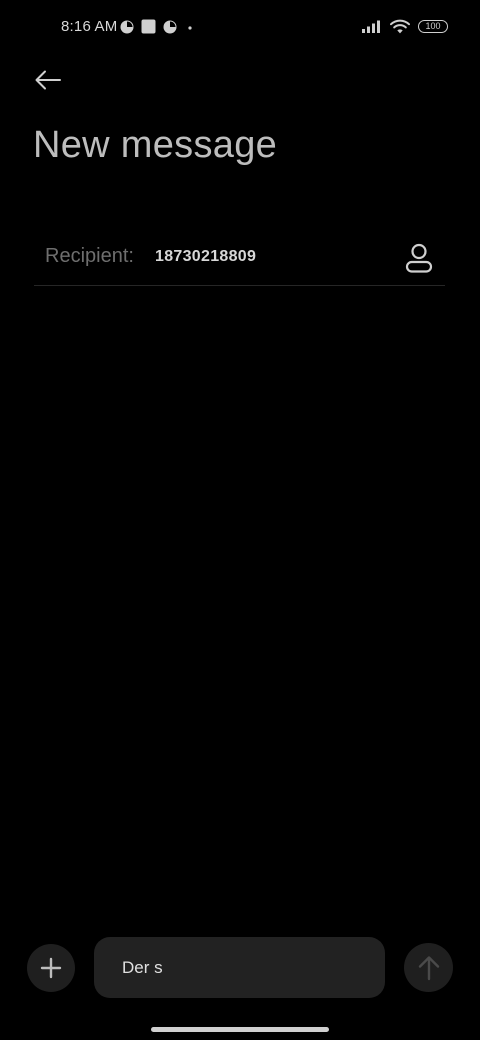 The height and width of the screenshot is (1040, 480). What do you see at coordinates (89, 256) in the screenshot?
I see `recipient-label: Recipient:` at bounding box center [89, 256].